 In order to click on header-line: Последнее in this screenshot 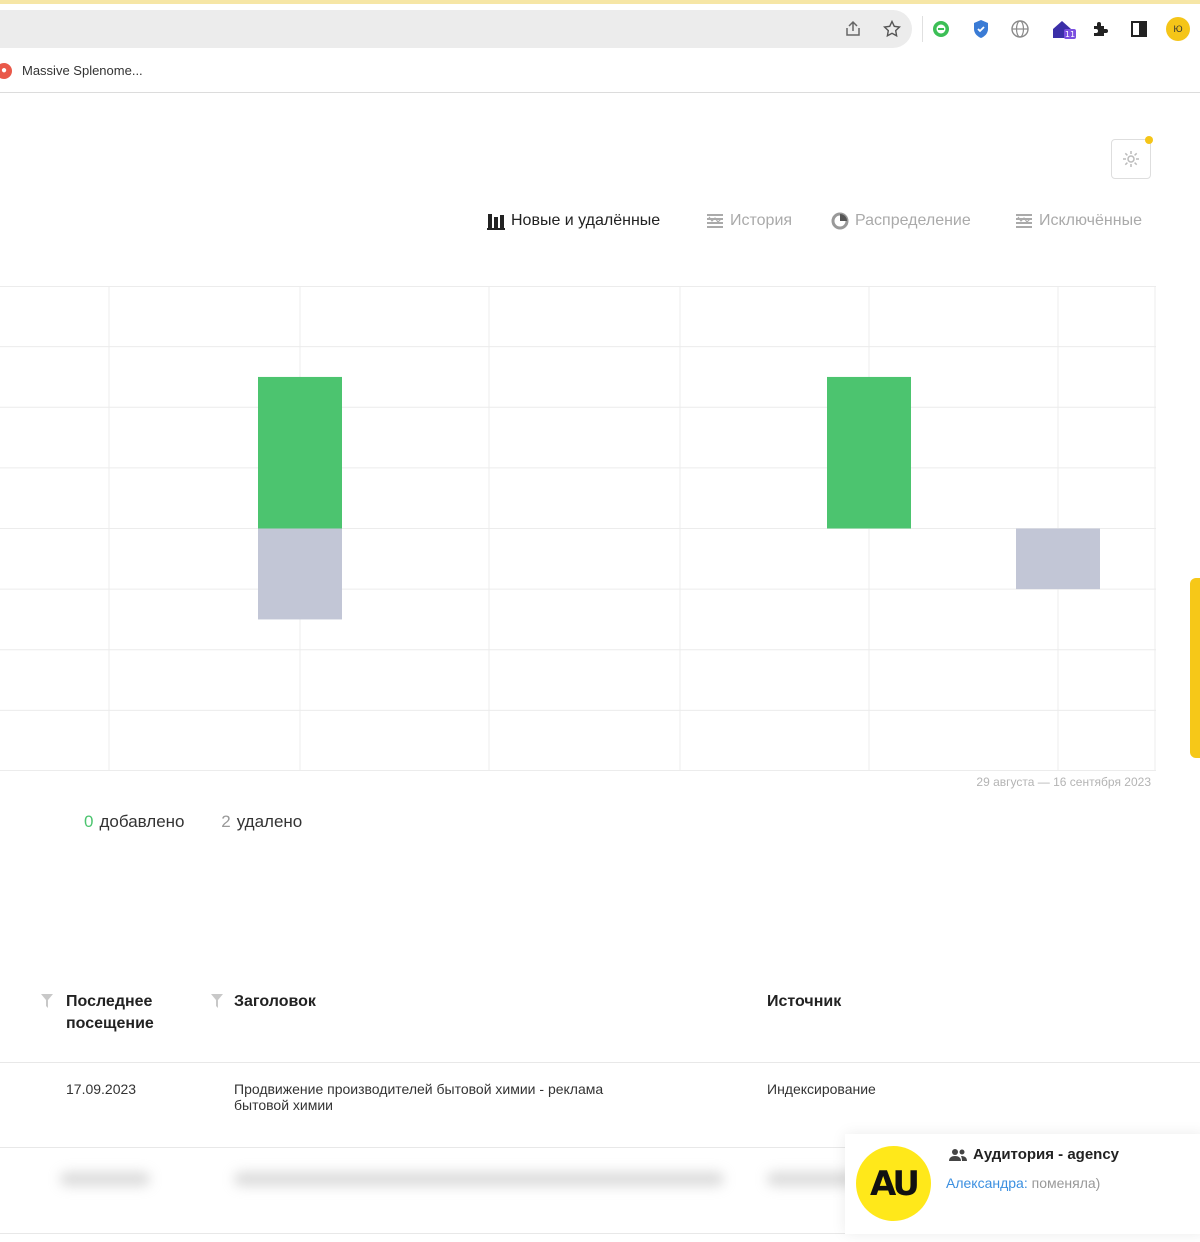, I will do `click(109, 1001)`.